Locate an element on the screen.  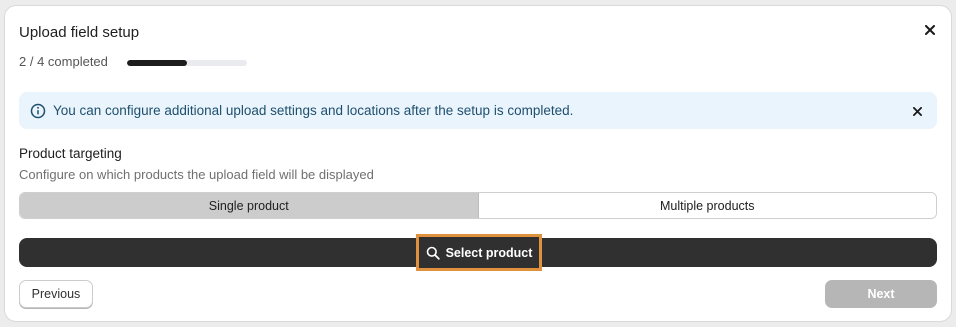
select-product-button: Select product is located at coordinates (479, 252).